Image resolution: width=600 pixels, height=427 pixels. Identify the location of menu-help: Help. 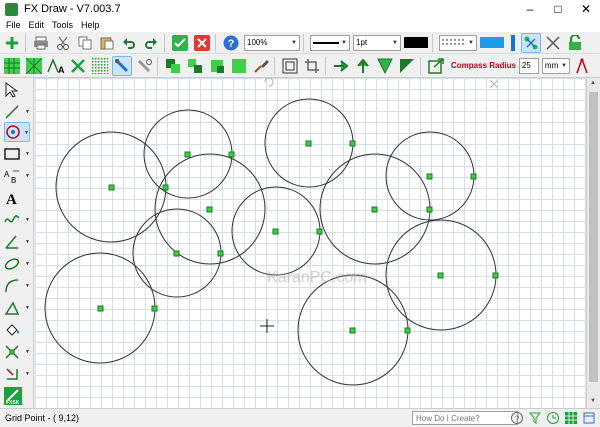
(92, 25).